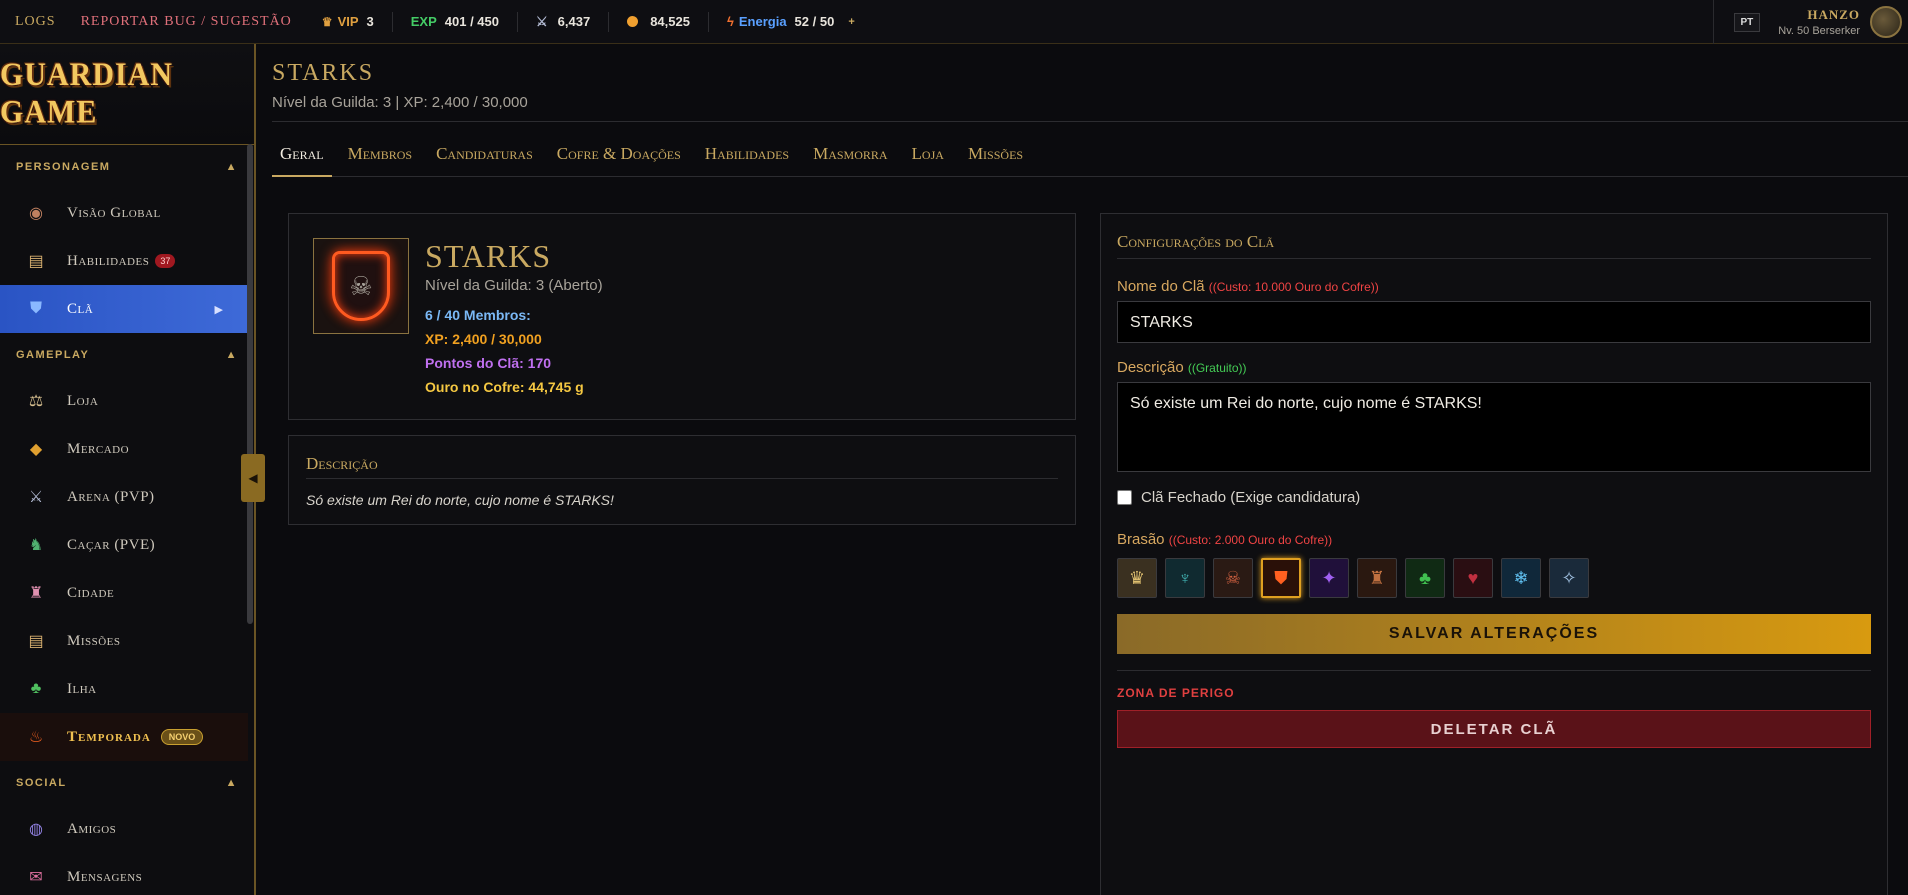  I want to click on tab-masmorra: Masmorra, so click(850, 159).